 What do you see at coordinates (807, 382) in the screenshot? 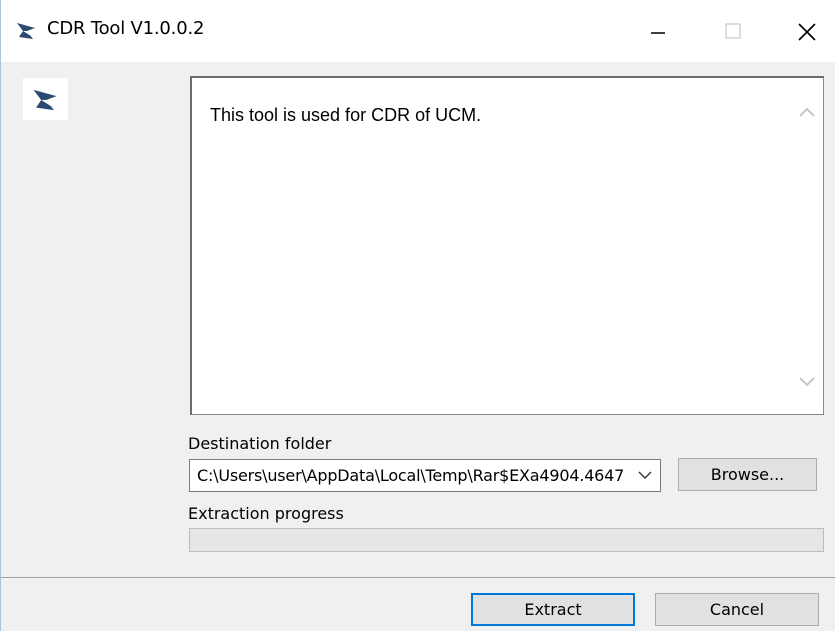
I see `chevron-down-icon` at bounding box center [807, 382].